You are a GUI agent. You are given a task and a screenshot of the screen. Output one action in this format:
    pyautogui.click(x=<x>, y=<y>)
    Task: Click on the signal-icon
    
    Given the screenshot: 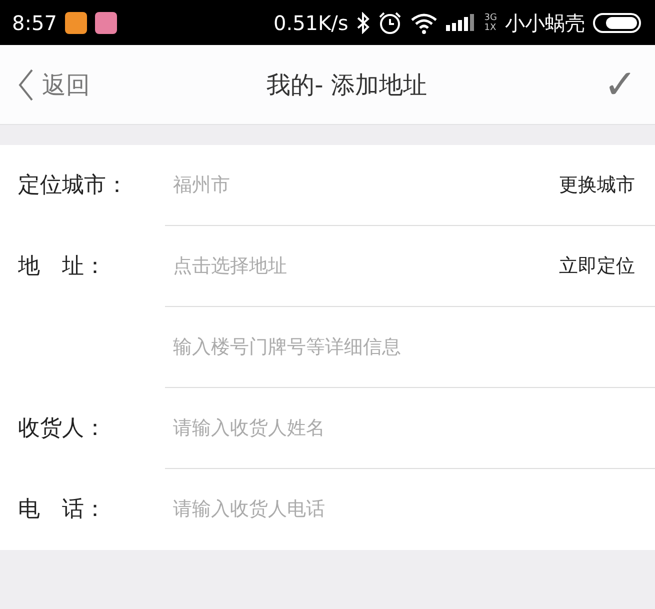 What is the action you would take?
    pyautogui.click(x=461, y=22)
    